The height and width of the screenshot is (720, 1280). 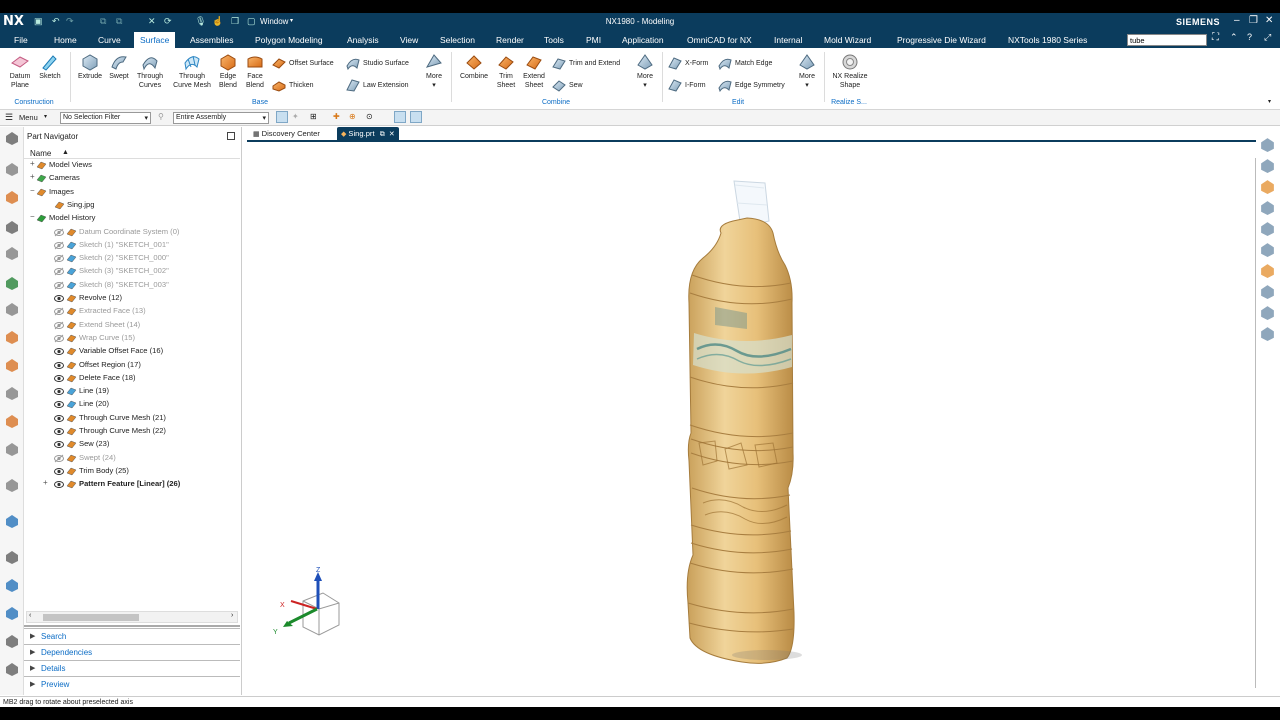 I want to click on tree-row: Sew (23), so click(x=131, y=444).